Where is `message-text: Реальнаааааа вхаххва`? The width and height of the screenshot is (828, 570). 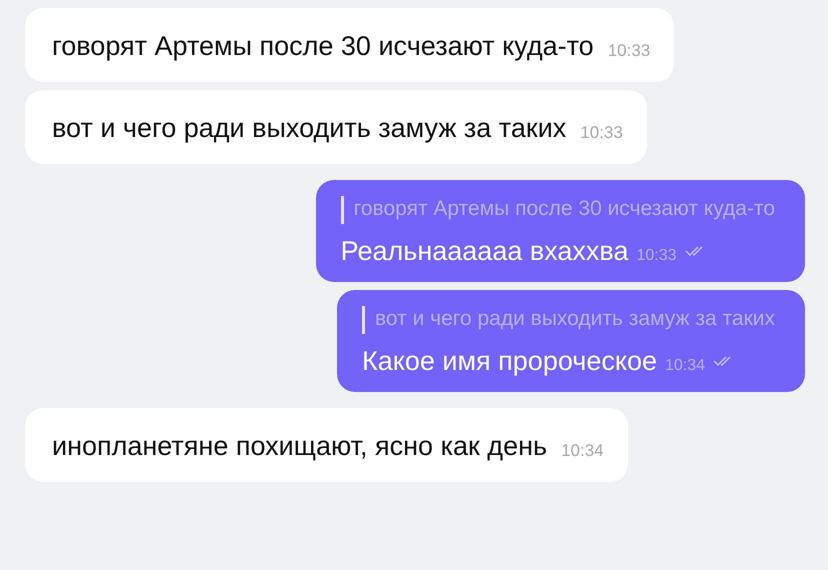
message-text: Реальнаааааа вхаххва is located at coordinates (484, 251).